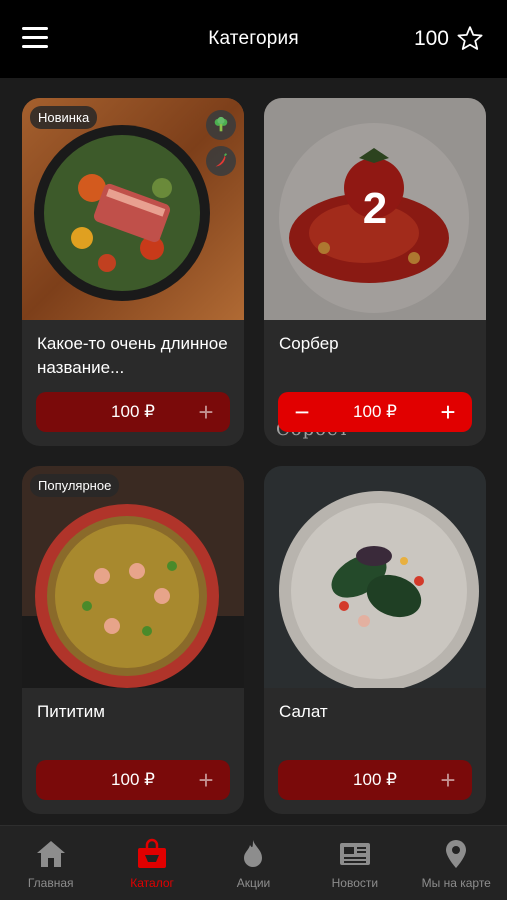 The image size is (507, 900). I want to click on product-name: Пититим, so click(71, 711).